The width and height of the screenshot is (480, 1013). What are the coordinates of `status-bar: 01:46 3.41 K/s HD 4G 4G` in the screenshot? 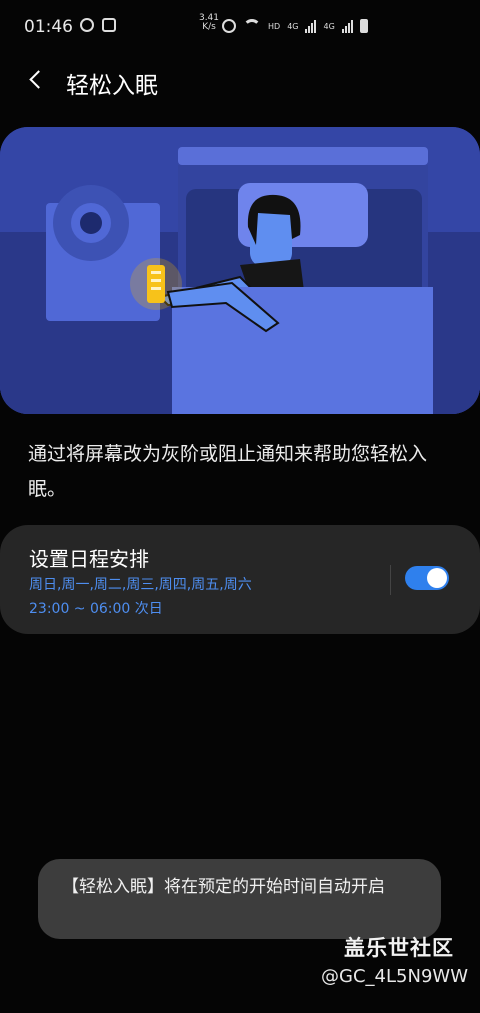 It's located at (240, 28).